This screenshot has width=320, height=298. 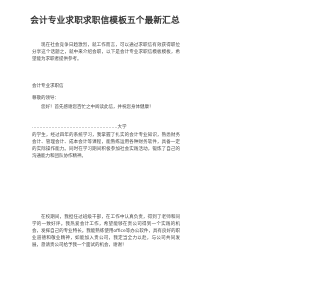 What do you see at coordinates (105, 21) in the screenshot?
I see `document-title: 会计专业求职求职信模板五个最新汇总` at bounding box center [105, 21].